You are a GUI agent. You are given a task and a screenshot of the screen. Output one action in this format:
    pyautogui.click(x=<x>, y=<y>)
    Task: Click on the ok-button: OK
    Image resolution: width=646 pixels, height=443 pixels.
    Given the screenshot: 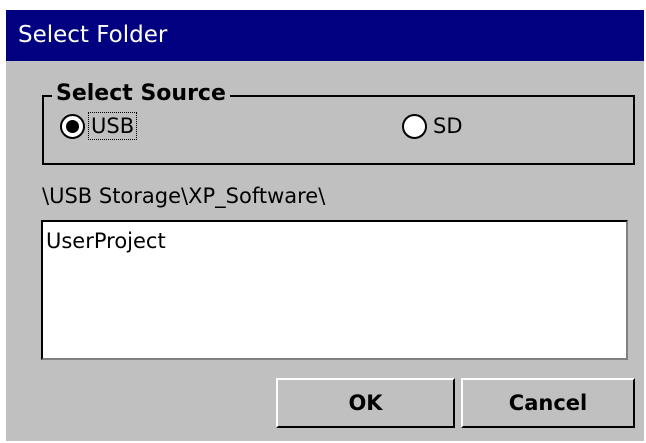 What is the action you would take?
    pyautogui.click(x=365, y=403)
    